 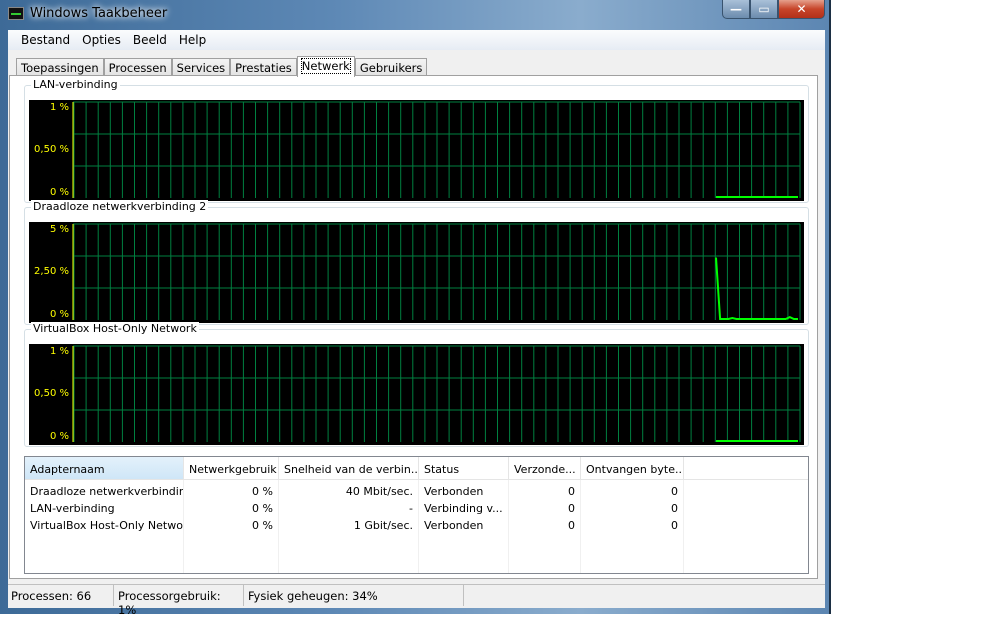 What do you see at coordinates (349, 490) in the screenshot?
I see `table-cell: 40 Mbit/sec.` at bounding box center [349, 490].